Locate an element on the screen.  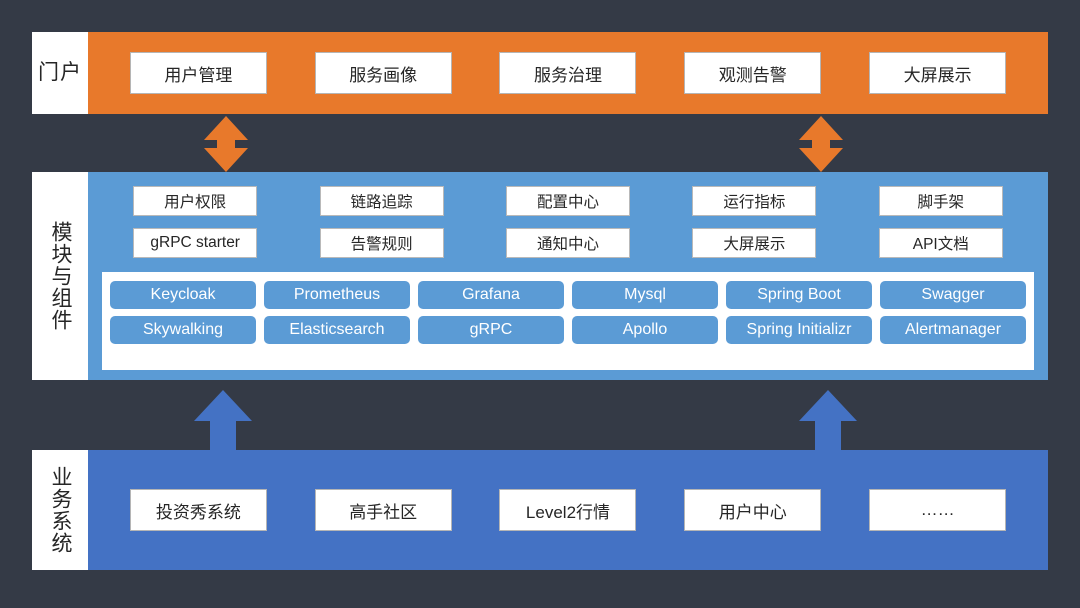
tech-chip-alertmanager: Alertmanager is located at coordinates (953, 330).